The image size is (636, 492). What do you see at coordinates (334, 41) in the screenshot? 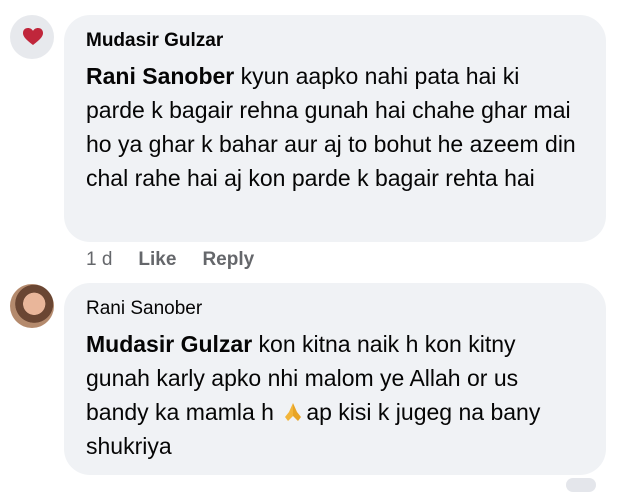
I see `comment-author: Mudasir Gulzar` at bounding box center [334, 41].